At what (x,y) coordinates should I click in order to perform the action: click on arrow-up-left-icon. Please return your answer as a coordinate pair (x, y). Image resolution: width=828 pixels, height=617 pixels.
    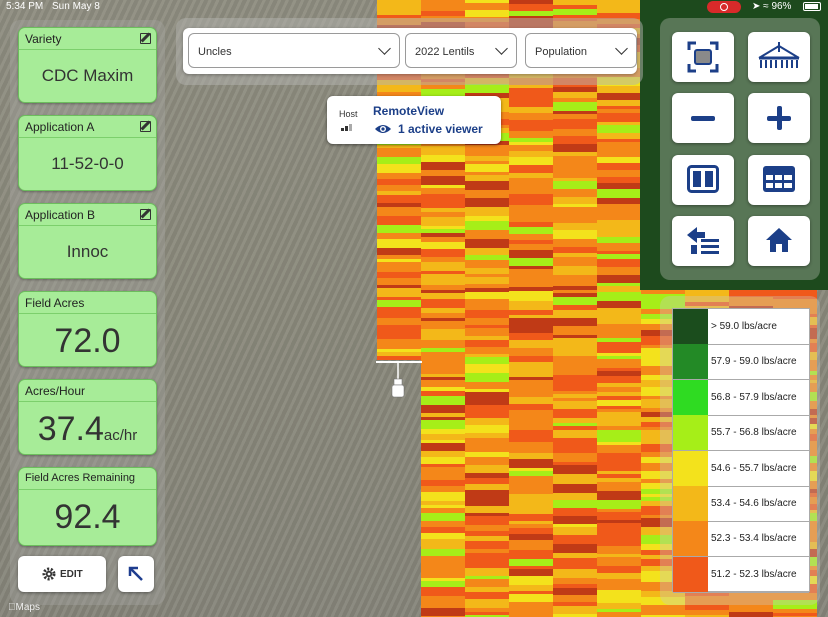
    Looking at the image, I should click on (135, 573).